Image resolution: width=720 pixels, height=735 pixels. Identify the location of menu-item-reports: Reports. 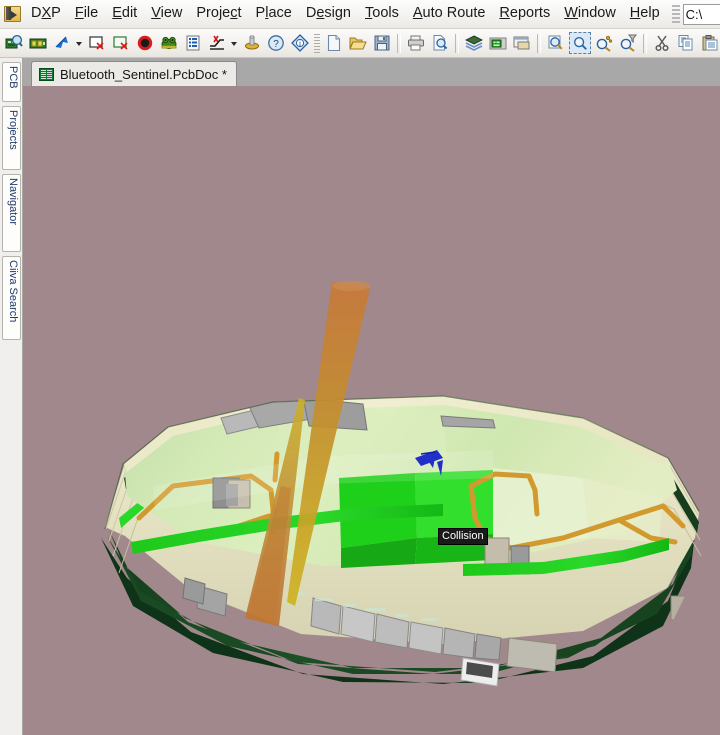
(524, 14).